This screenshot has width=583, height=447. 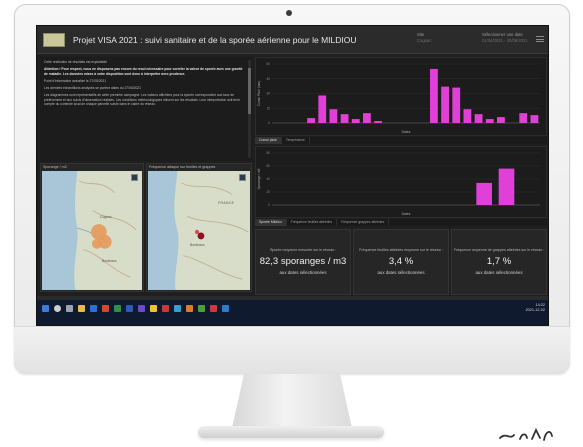 What do you see at coordinates (291, 432) in the screenshot?
I see `monitor-stand-base` at bounding box center [291, 432].